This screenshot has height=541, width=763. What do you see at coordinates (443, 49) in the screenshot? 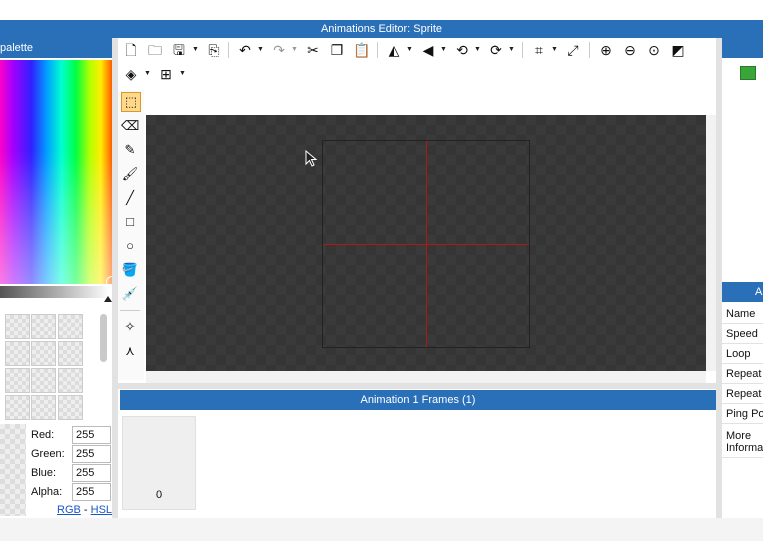
I see `flip-vertical-dropdown-icon: ▼` at bounding box center [443, 49].